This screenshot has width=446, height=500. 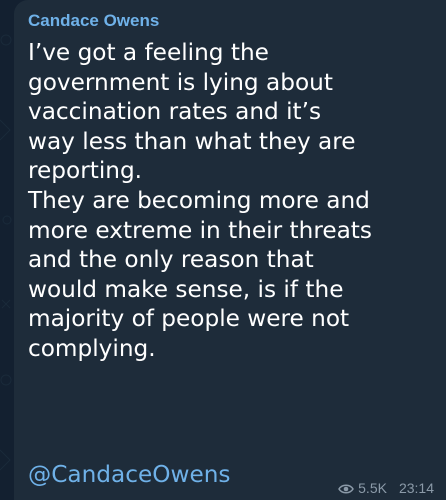 I want to click on view-count: 5.5K, so click(x=372, y=488).